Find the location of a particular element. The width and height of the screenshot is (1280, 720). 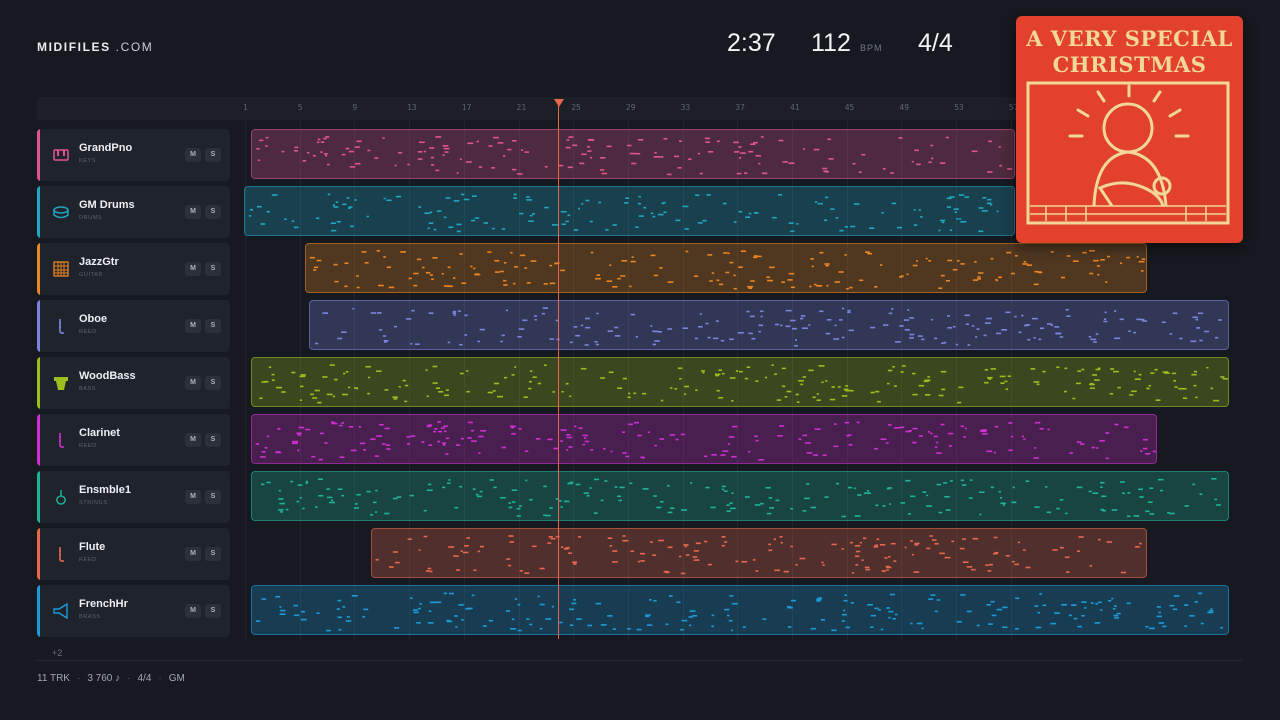

track-count: 11 TRK is located at coordinates (53, 678).